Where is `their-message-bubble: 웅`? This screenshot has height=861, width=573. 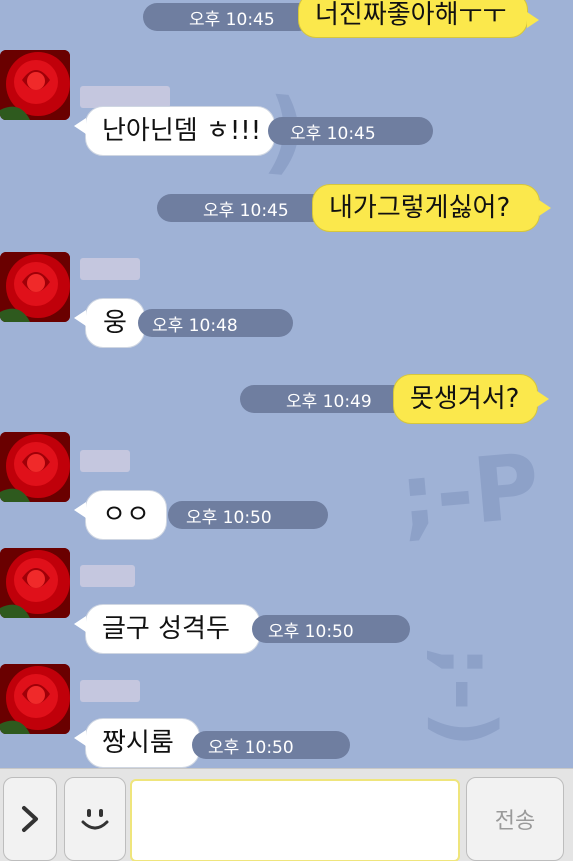 their-message-bubble: 웅 is located at coordinates (115, 323).